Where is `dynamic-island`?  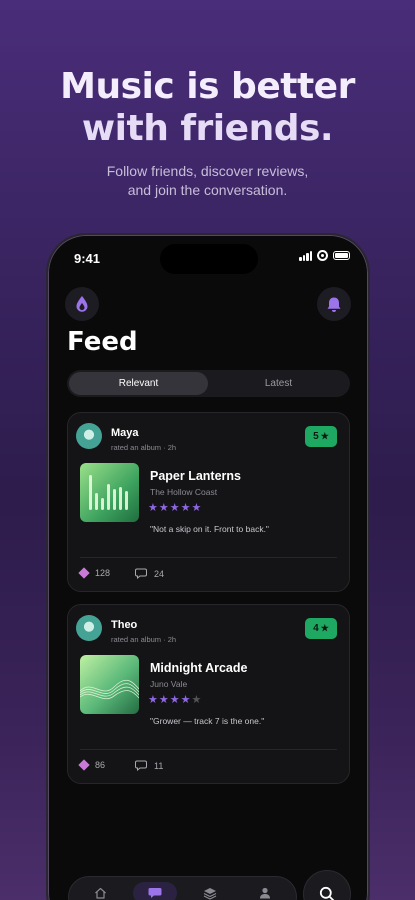
dynamic-island is located at coordinates (209, 259).